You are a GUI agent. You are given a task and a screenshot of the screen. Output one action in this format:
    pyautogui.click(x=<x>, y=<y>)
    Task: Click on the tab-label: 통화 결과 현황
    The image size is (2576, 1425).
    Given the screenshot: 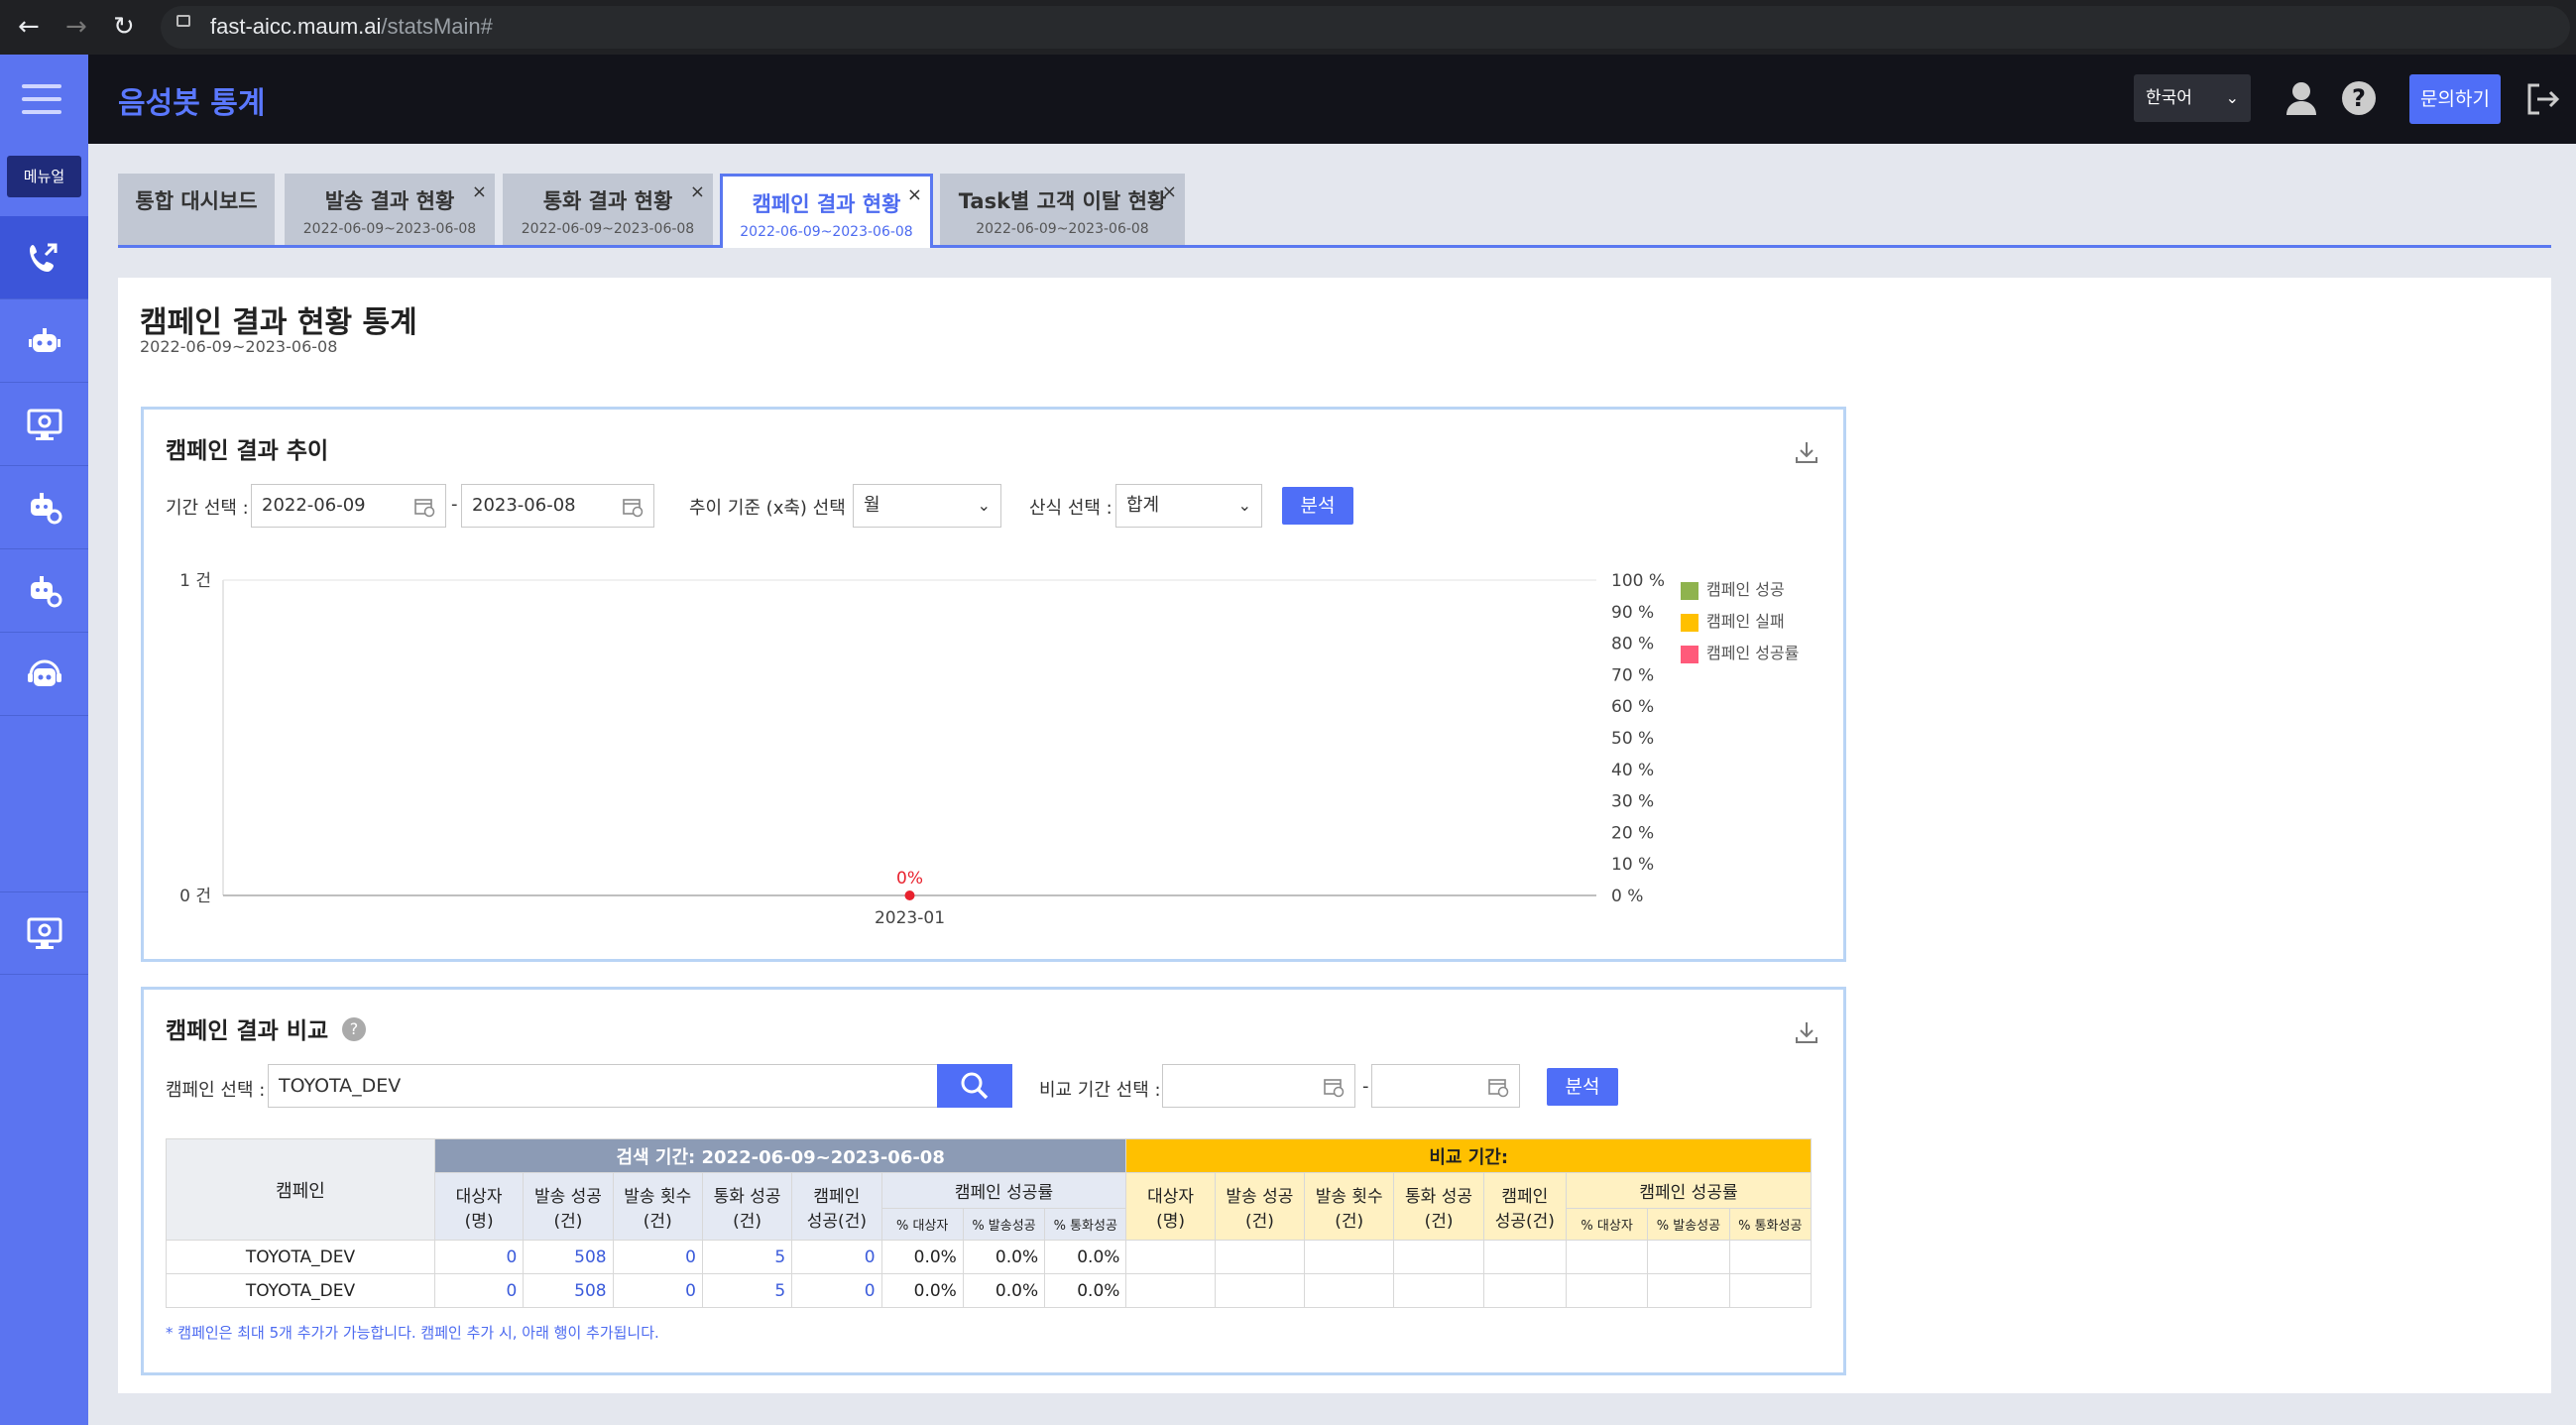 What is the action you would take?
    pyautogui.click(x=607, y=201)
    